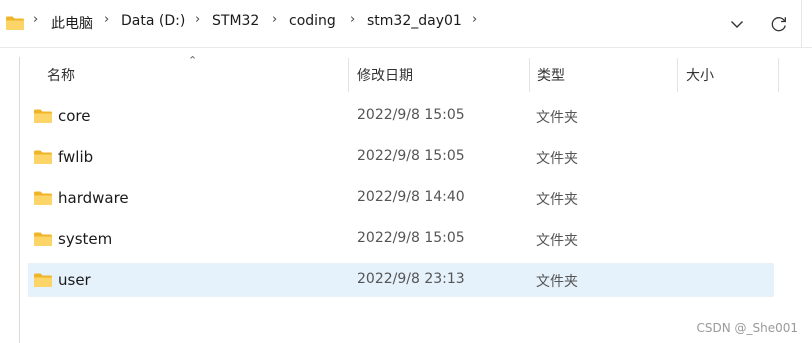 The width and height of the screenshot is (812, 343). I want to click on address-history-dropdown, so click(737, 24).